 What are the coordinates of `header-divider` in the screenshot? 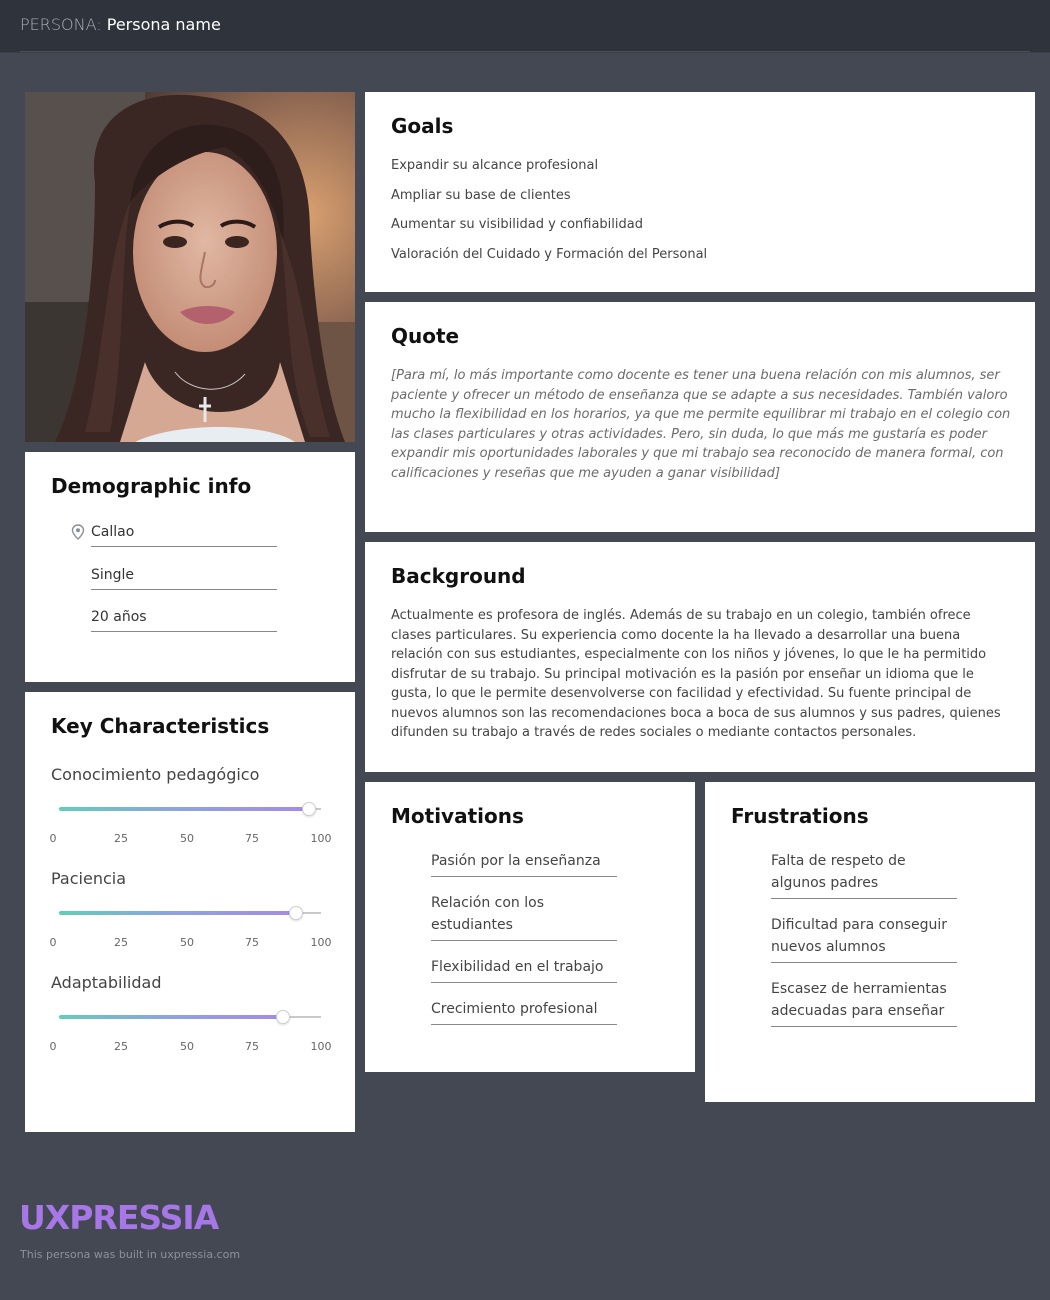 It's located at (525, 51).